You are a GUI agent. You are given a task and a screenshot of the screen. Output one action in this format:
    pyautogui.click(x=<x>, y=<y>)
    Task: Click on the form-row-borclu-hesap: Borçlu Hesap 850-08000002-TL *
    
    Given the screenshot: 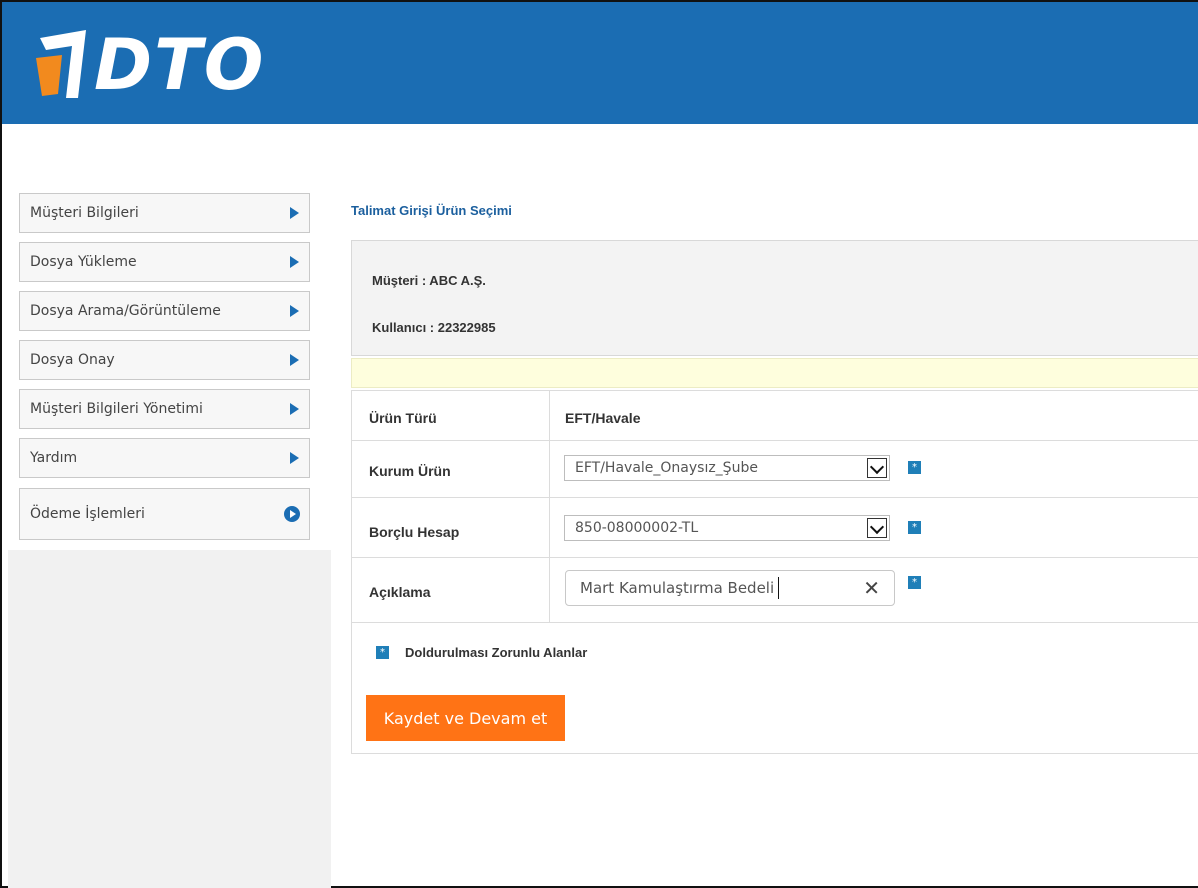 What is the action you would take?
    pyautogui.click(x=775, y=528)
    